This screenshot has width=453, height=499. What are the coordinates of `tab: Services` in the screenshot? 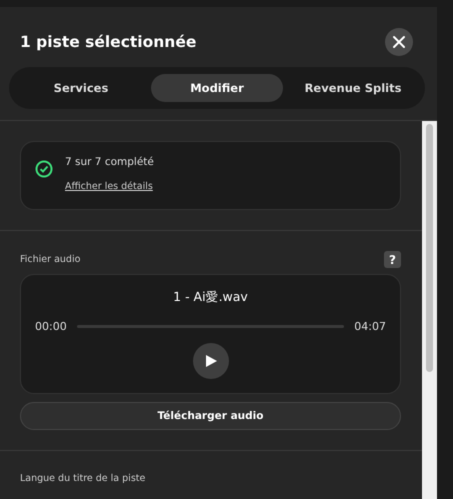 It's located at (81, 88).